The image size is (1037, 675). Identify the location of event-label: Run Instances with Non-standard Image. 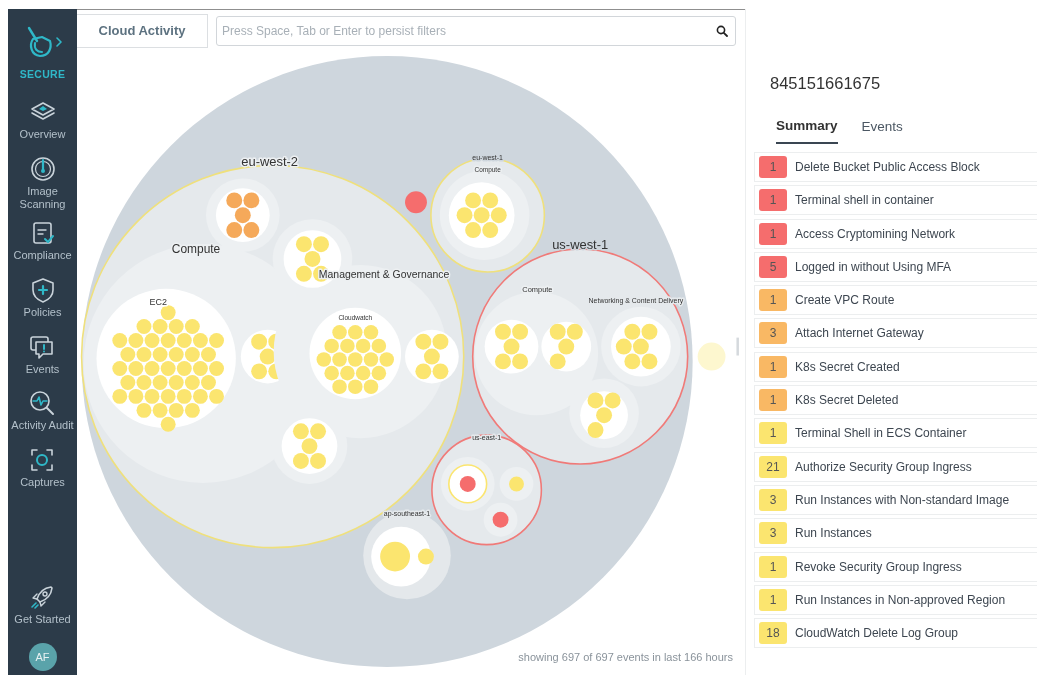
(902, 500).